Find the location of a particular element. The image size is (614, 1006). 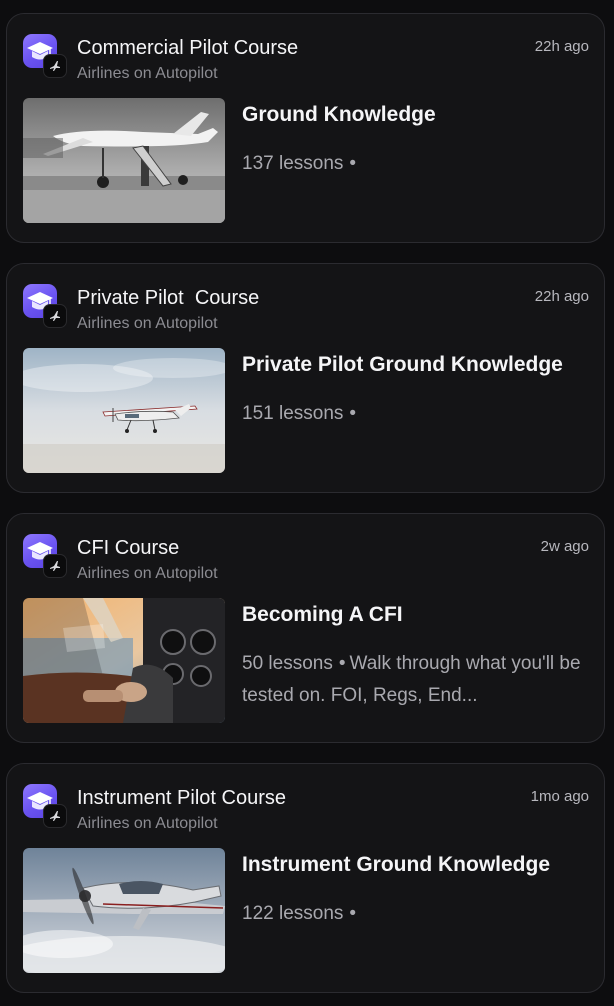

lesson-count: 137 lessons is located at coordinates (293, 163).